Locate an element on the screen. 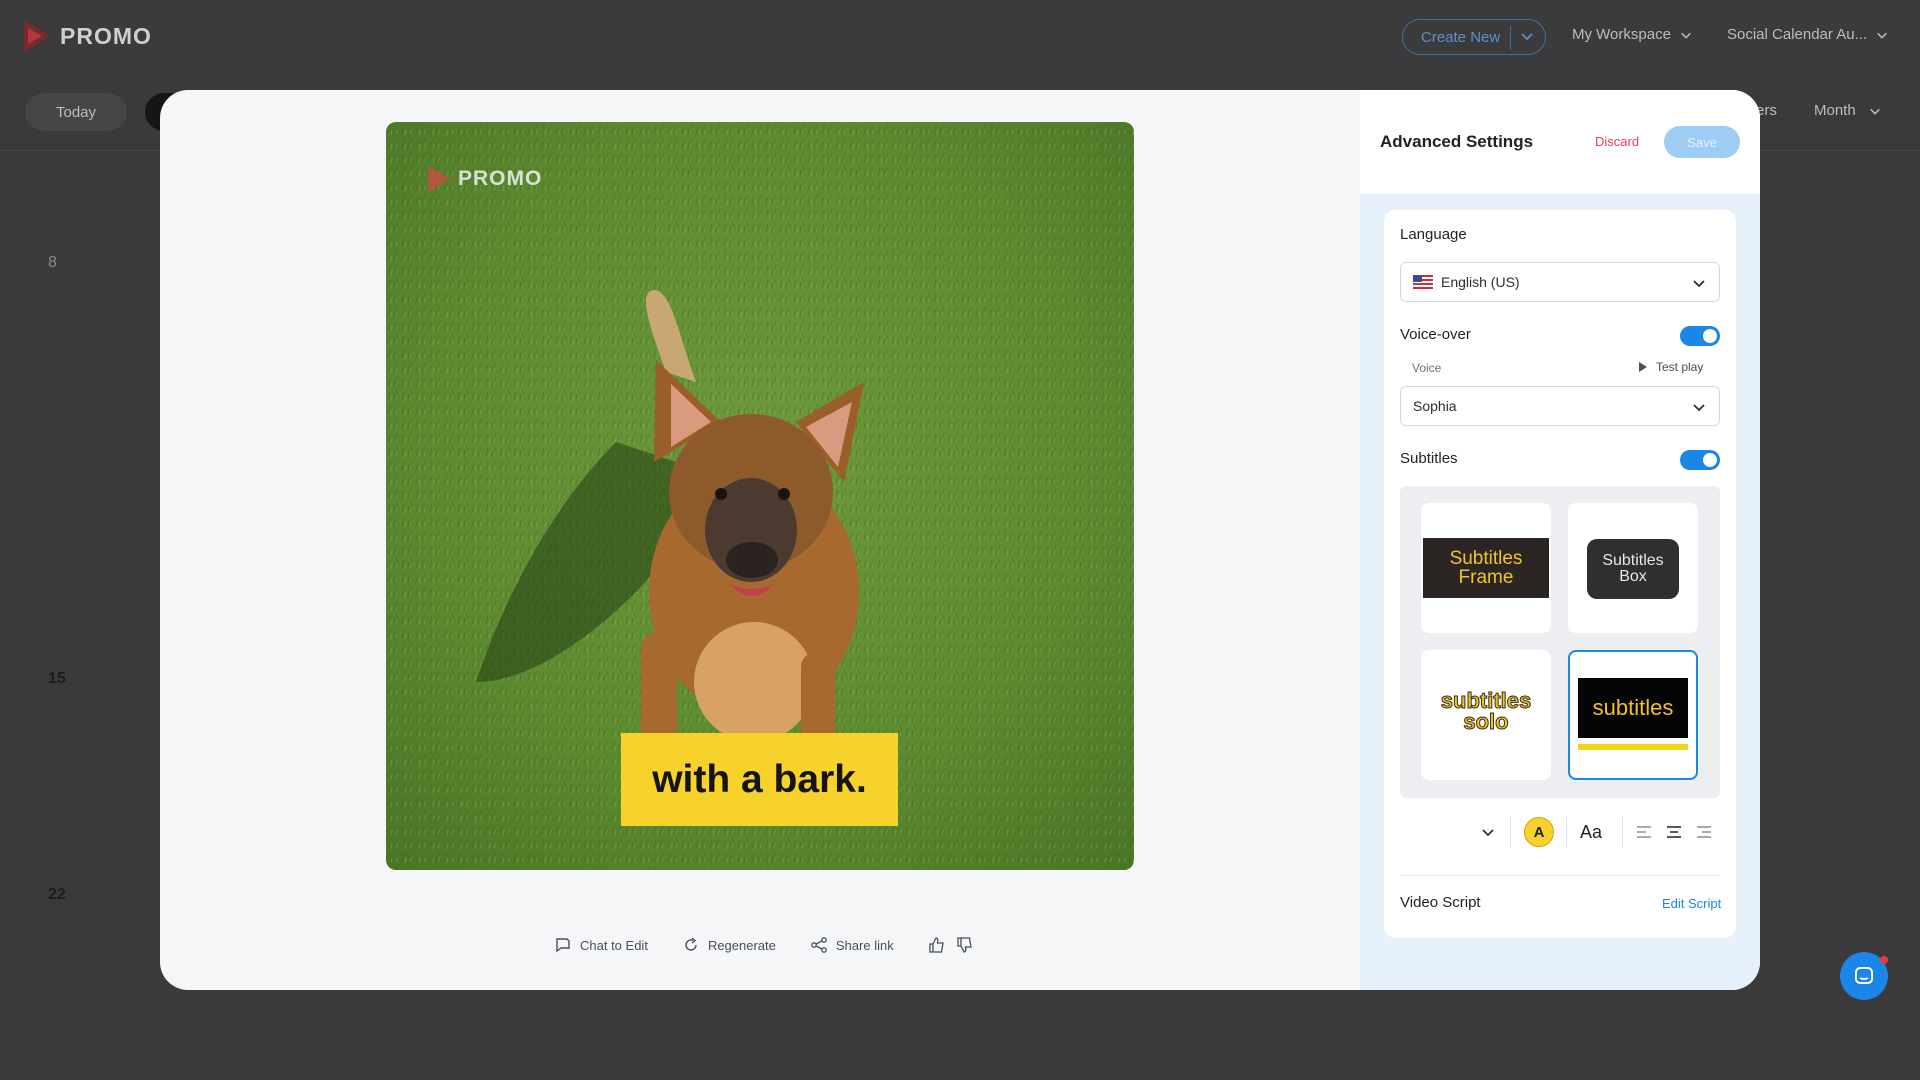 This screenshot has height=1080, width=1920. subtitle-toolbar: A Aa is located at coordinates (1560, 832).